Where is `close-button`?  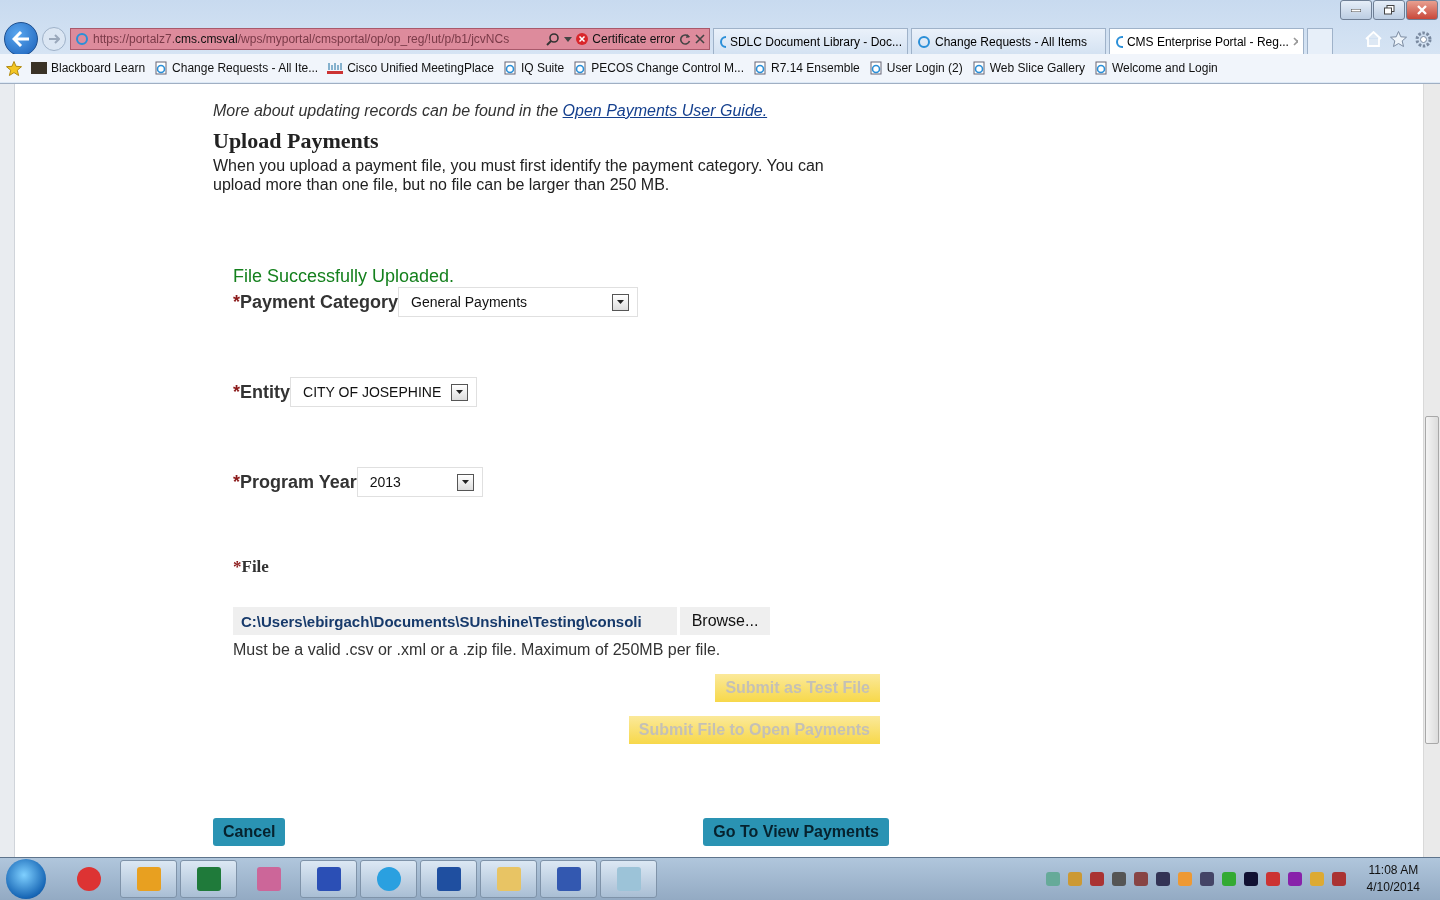 close-button is located at coordinates (1422, 10).